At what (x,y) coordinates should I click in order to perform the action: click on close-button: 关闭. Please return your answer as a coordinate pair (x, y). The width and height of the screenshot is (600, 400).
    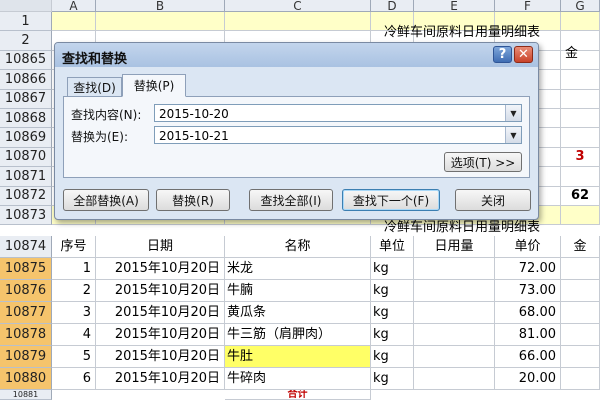
    Looking at the image, I should click on (493, 200).